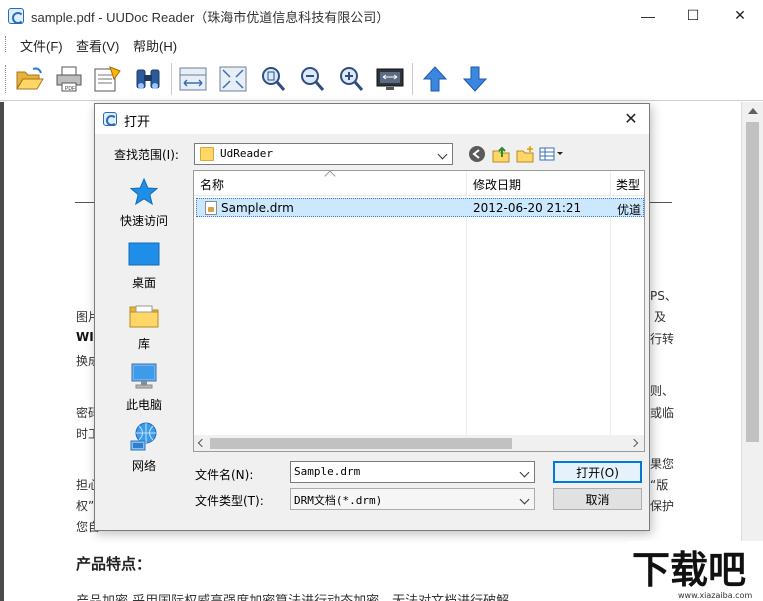  I want to click on place-this-pc: 此电脑, so click(144, 386).